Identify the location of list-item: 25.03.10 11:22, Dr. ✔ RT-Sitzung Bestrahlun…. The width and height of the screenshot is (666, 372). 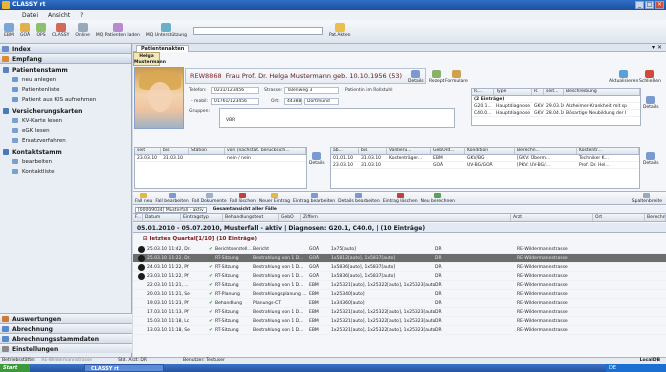
(399, 258).